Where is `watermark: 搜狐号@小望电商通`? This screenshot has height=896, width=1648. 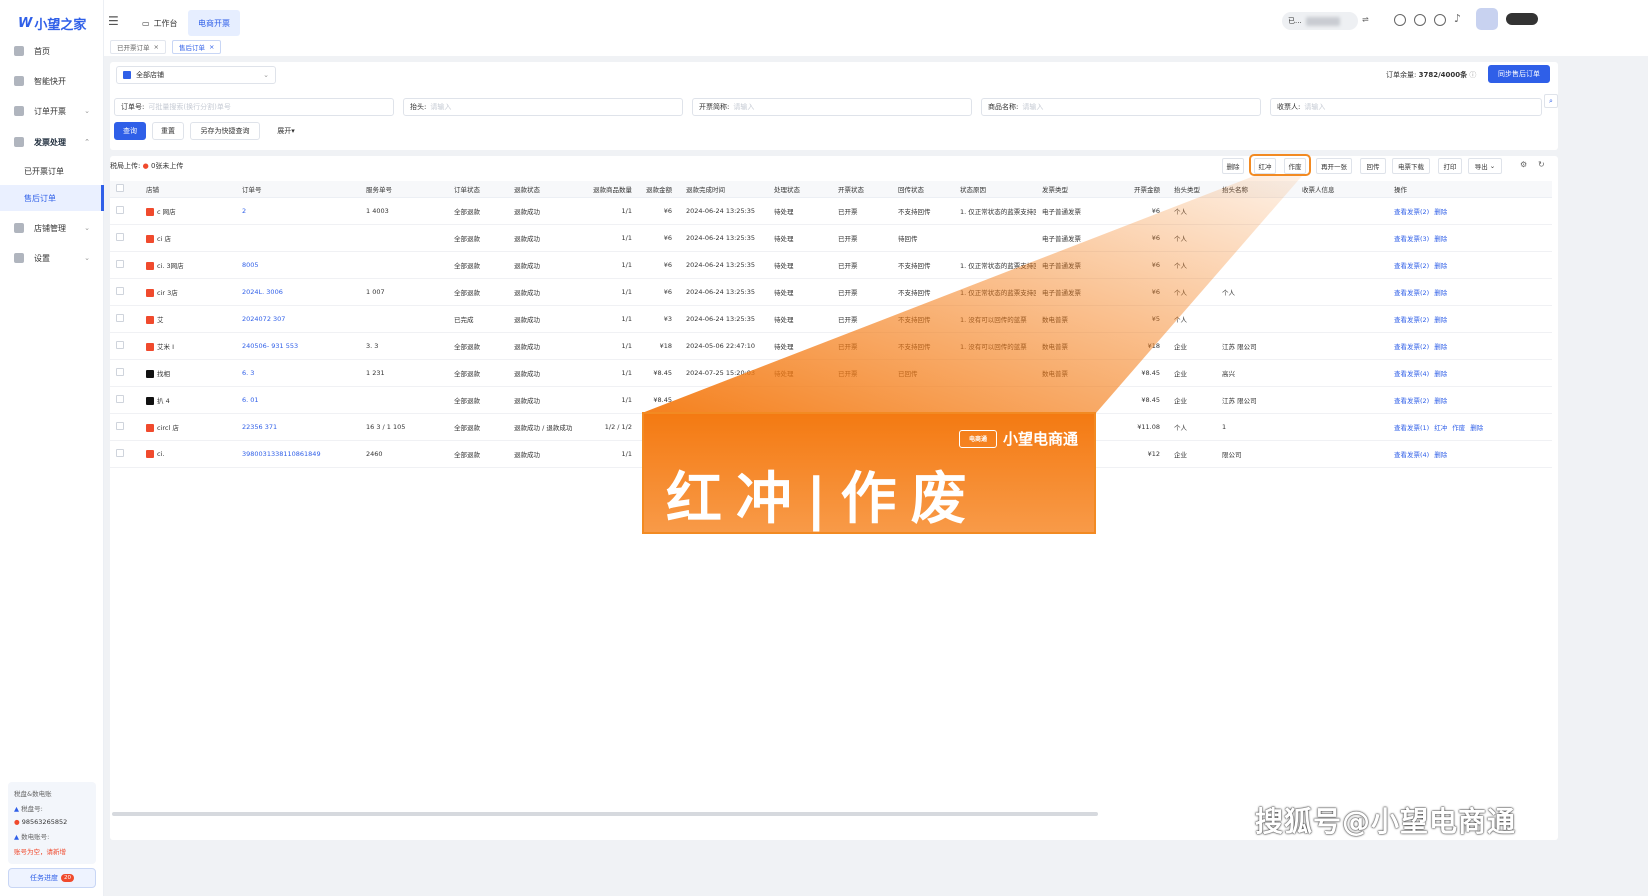 watermark: 搜狐号@小望电商通 is located at coordinates (1386, 821).